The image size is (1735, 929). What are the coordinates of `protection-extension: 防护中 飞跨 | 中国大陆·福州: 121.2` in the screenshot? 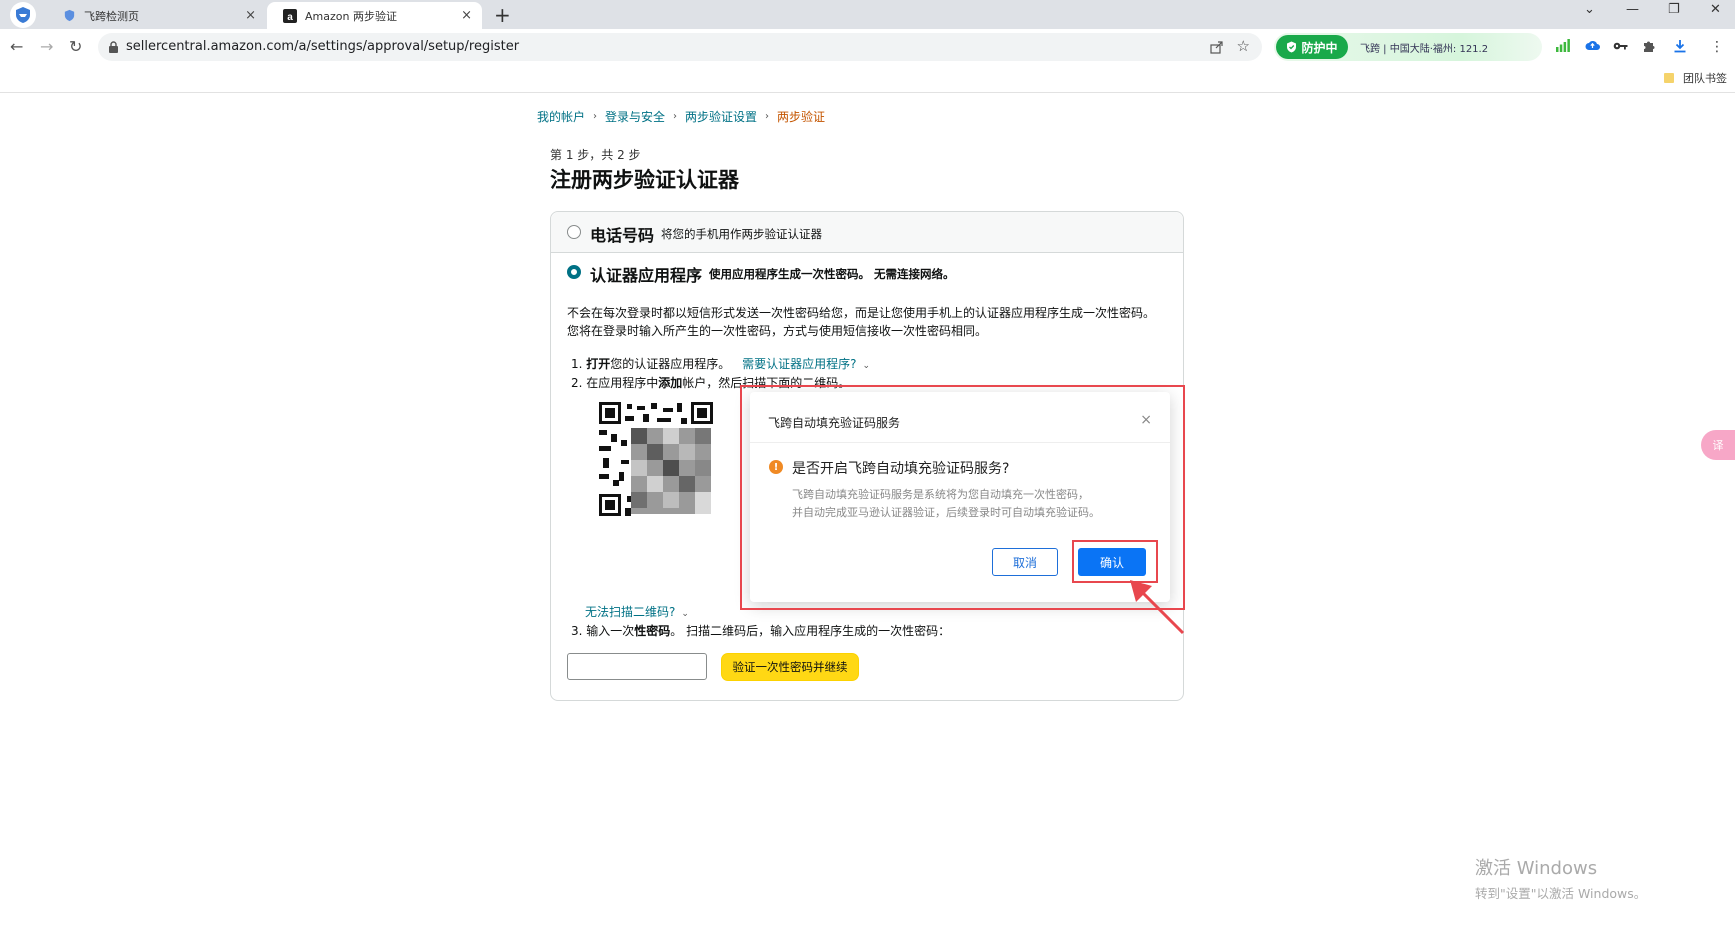 It's located at (1408, 47).